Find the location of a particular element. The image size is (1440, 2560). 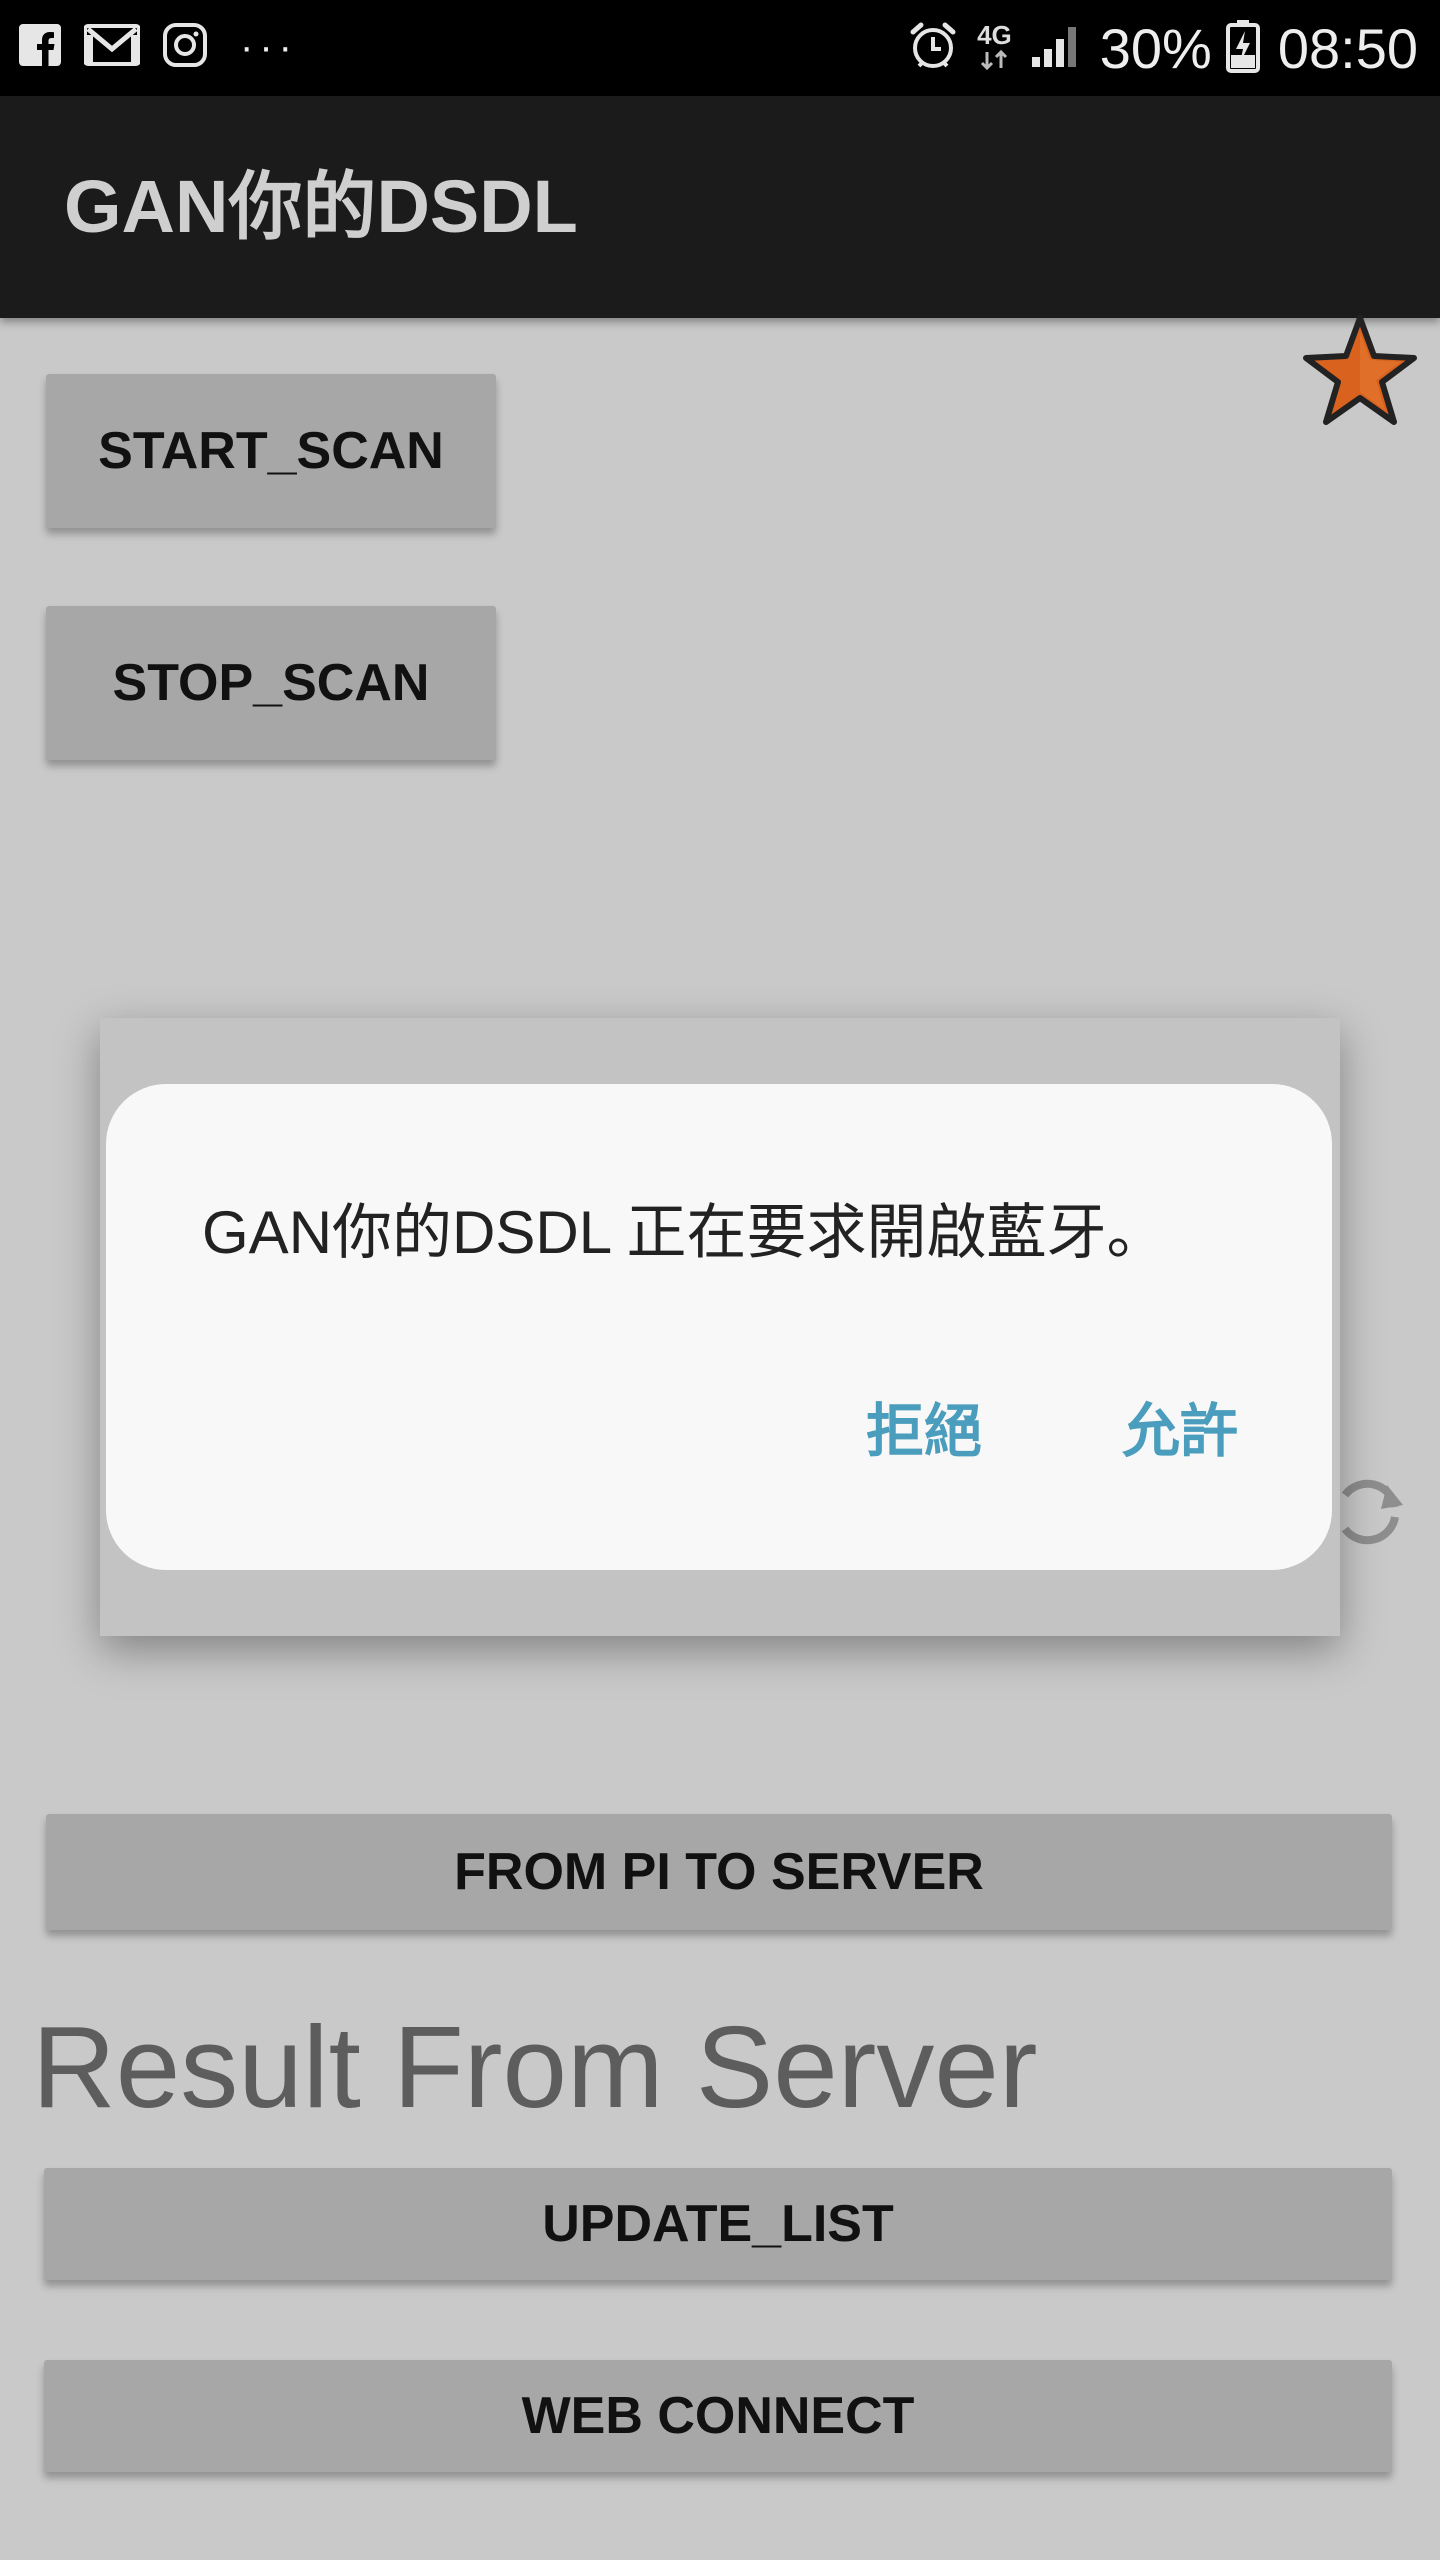

allow-button: 允許 is located at coordinates (1180, 1426).